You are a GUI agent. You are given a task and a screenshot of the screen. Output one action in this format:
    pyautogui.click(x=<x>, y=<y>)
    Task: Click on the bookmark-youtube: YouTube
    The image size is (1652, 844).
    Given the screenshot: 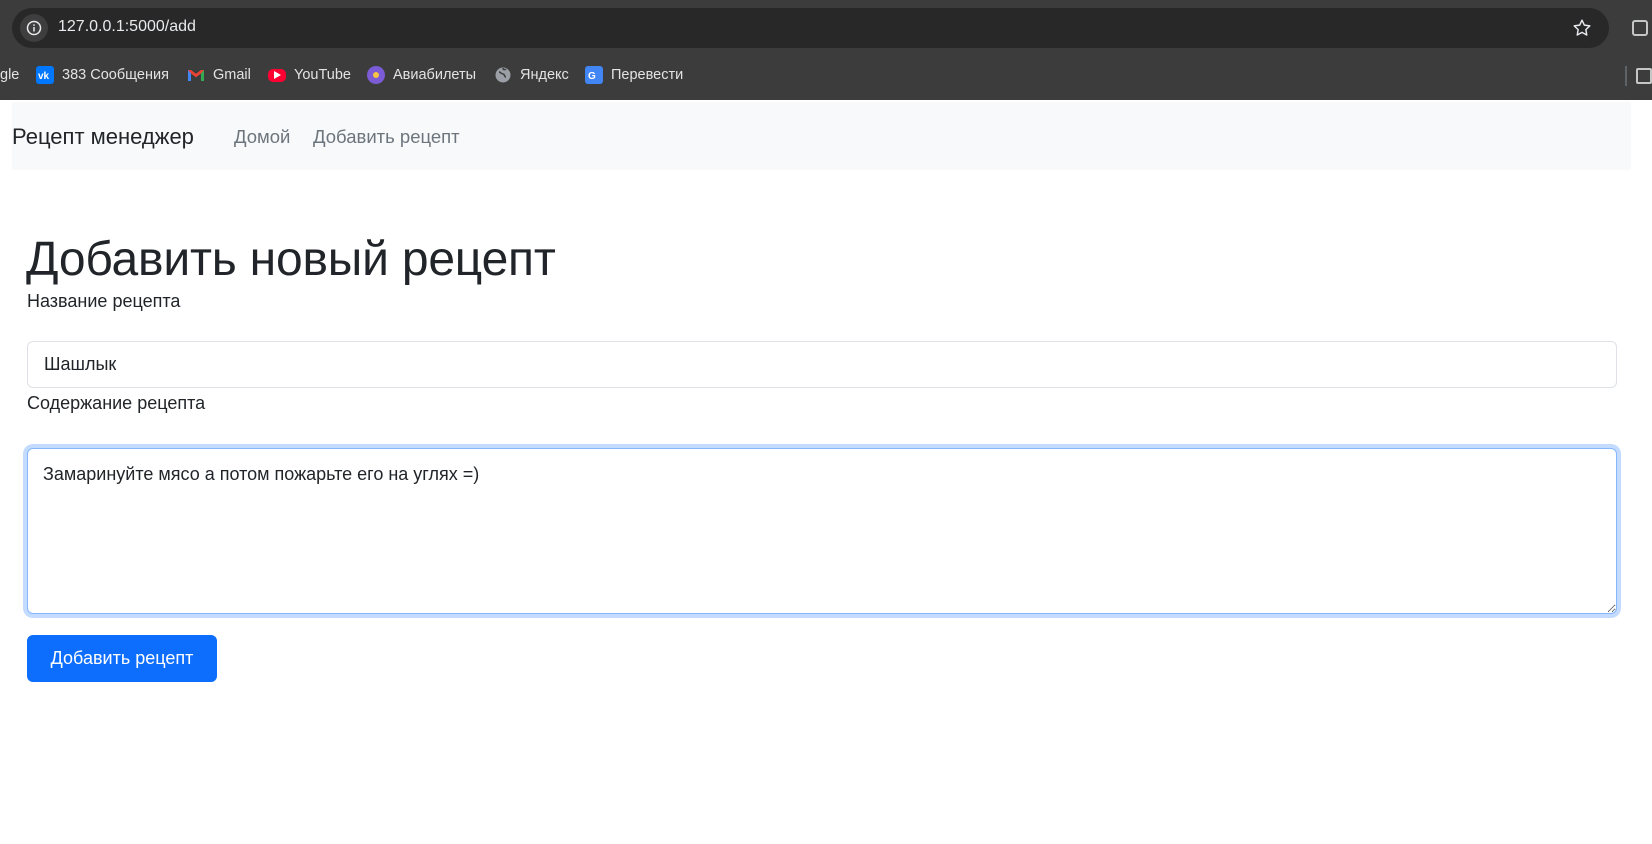 What is the action you would take?
    pyautogui.click(x=309, y=75)
    